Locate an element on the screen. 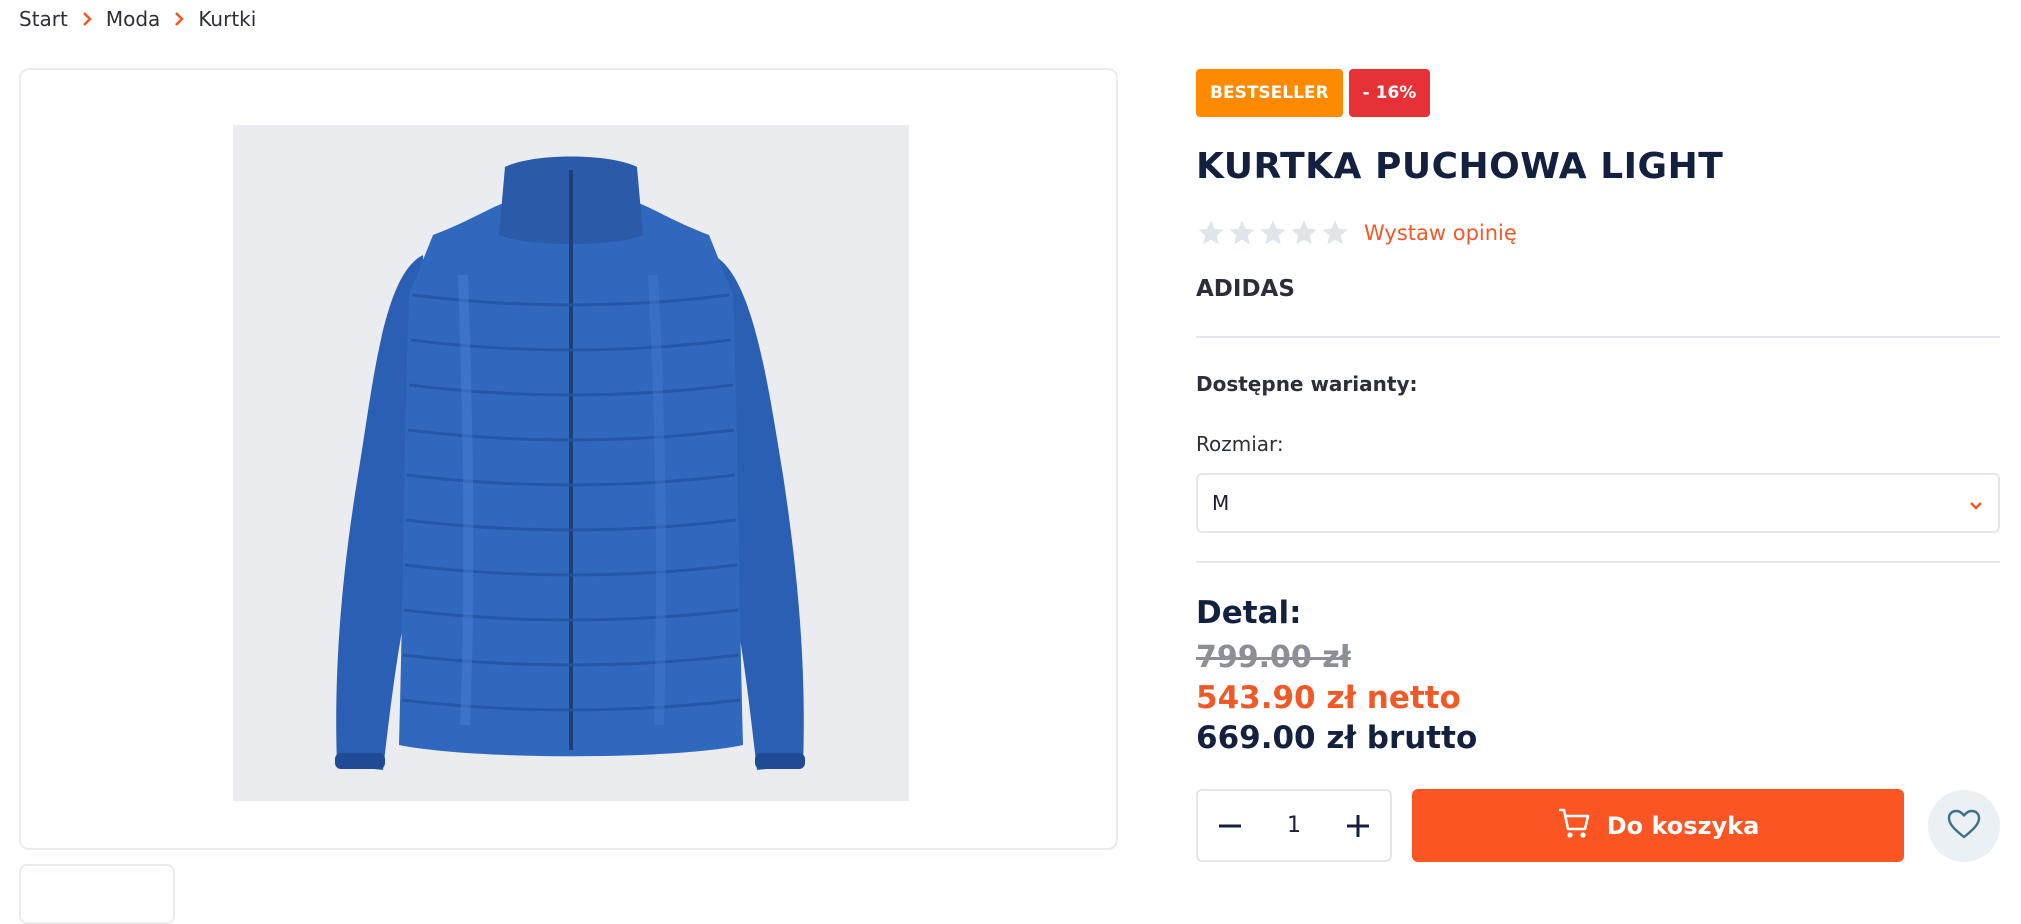  wishlist-button is located at coordinates (1964, 826).